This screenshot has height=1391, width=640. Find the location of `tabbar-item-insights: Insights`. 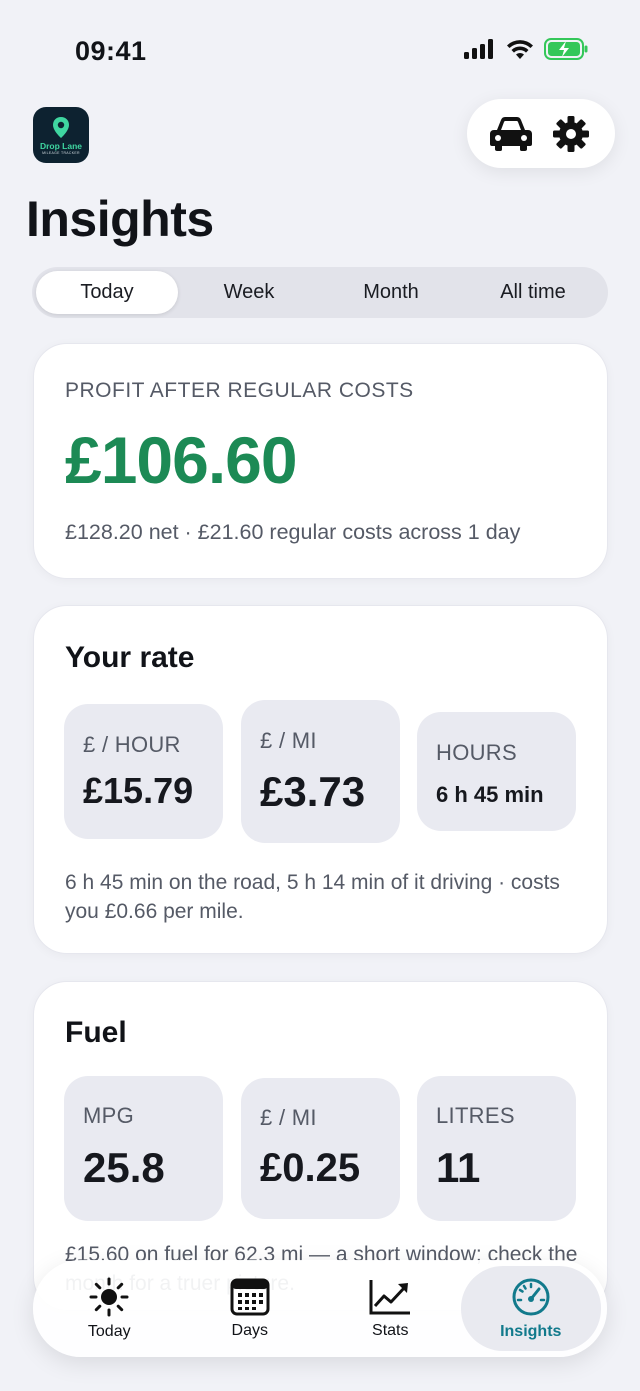

tabbar-item-insights: Insights is located at coordinates (530, 1308).